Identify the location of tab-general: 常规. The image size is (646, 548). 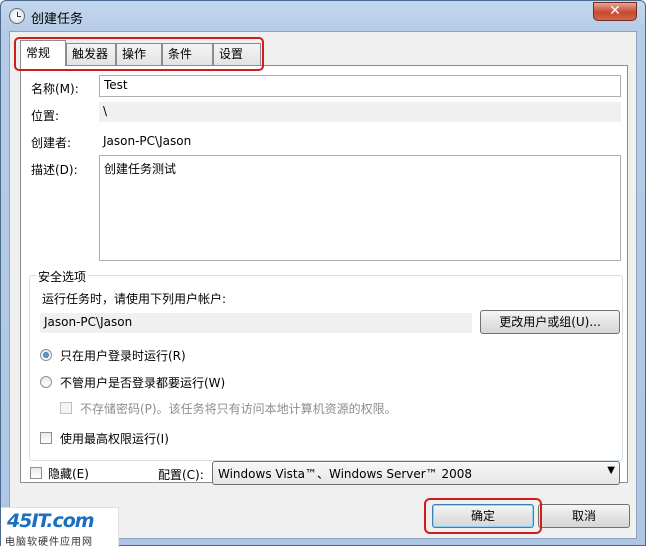
(43, 53).